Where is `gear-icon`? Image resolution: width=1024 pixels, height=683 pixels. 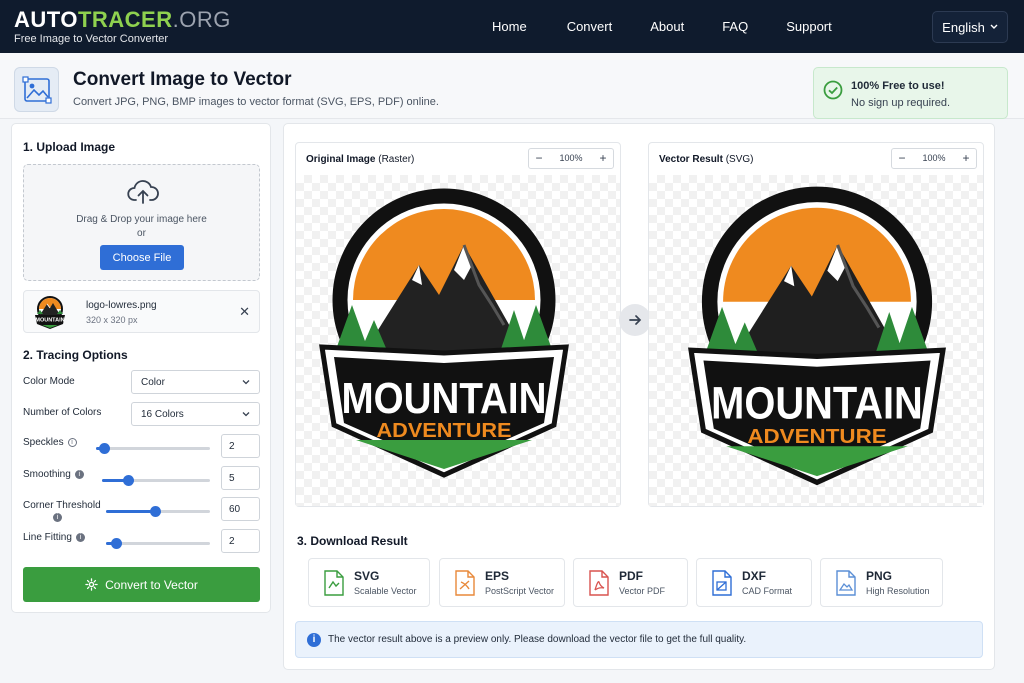 gear-icon is located at coordinates (91, 584).